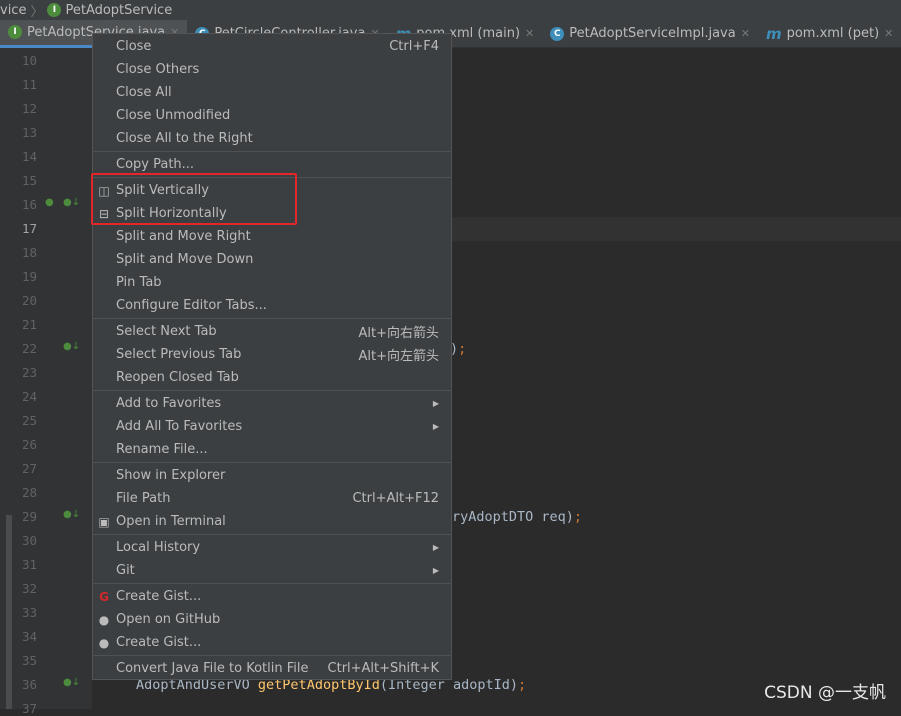  Describe the element at coordinates (166, 331) in the screenshot. I see `menu-item-label: Select Next Tab` at that location.